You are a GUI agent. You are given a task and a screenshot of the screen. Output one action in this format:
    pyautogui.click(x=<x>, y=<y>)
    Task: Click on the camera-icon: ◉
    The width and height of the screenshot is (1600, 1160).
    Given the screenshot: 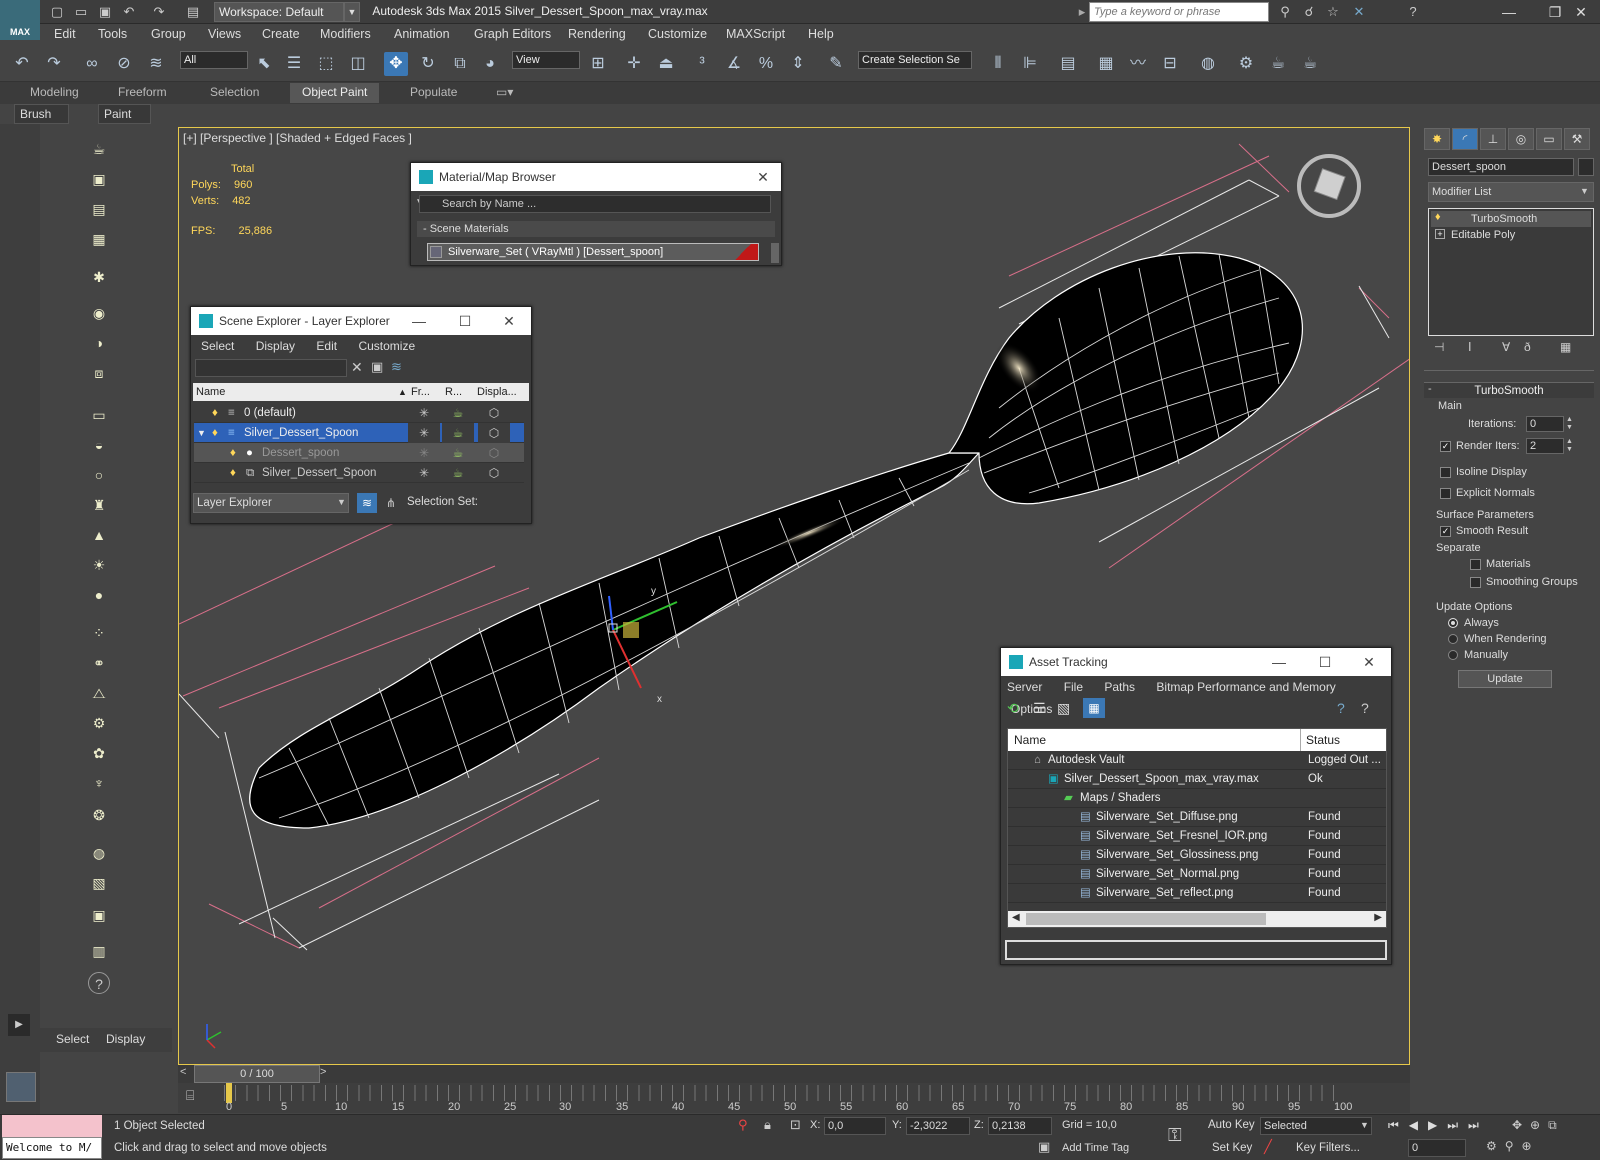 What is the action you would take?
    pyautogui.click(x=99, y=313)
    